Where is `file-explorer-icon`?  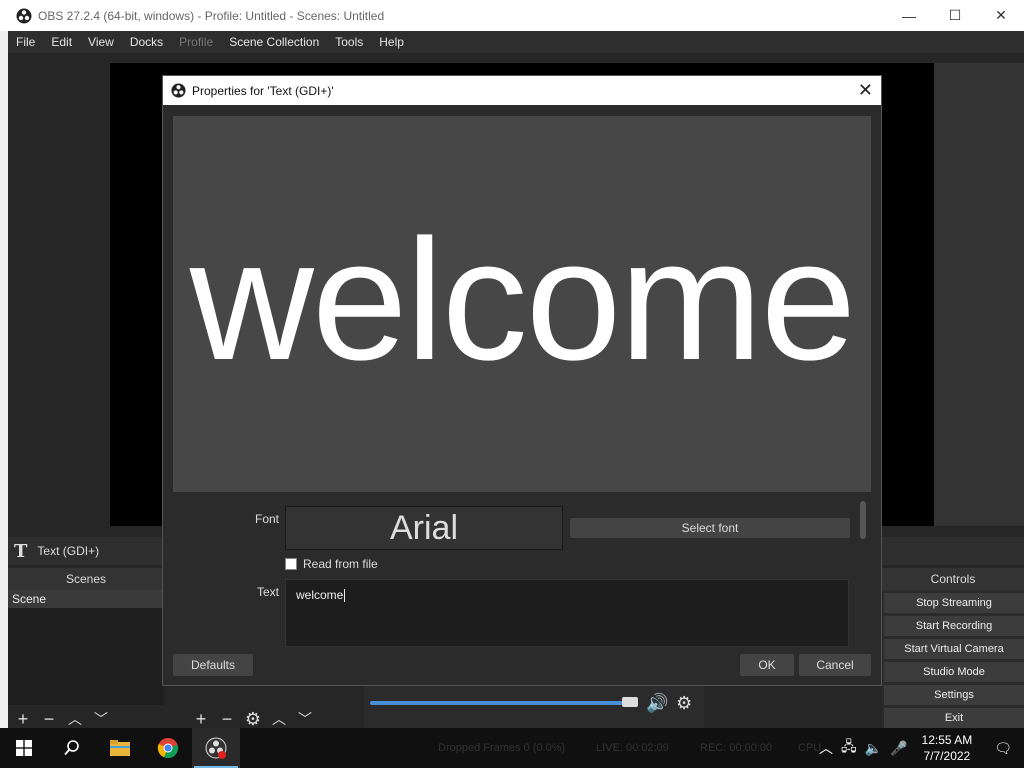 file-explorer-icon is located at coordinates (120, 748).